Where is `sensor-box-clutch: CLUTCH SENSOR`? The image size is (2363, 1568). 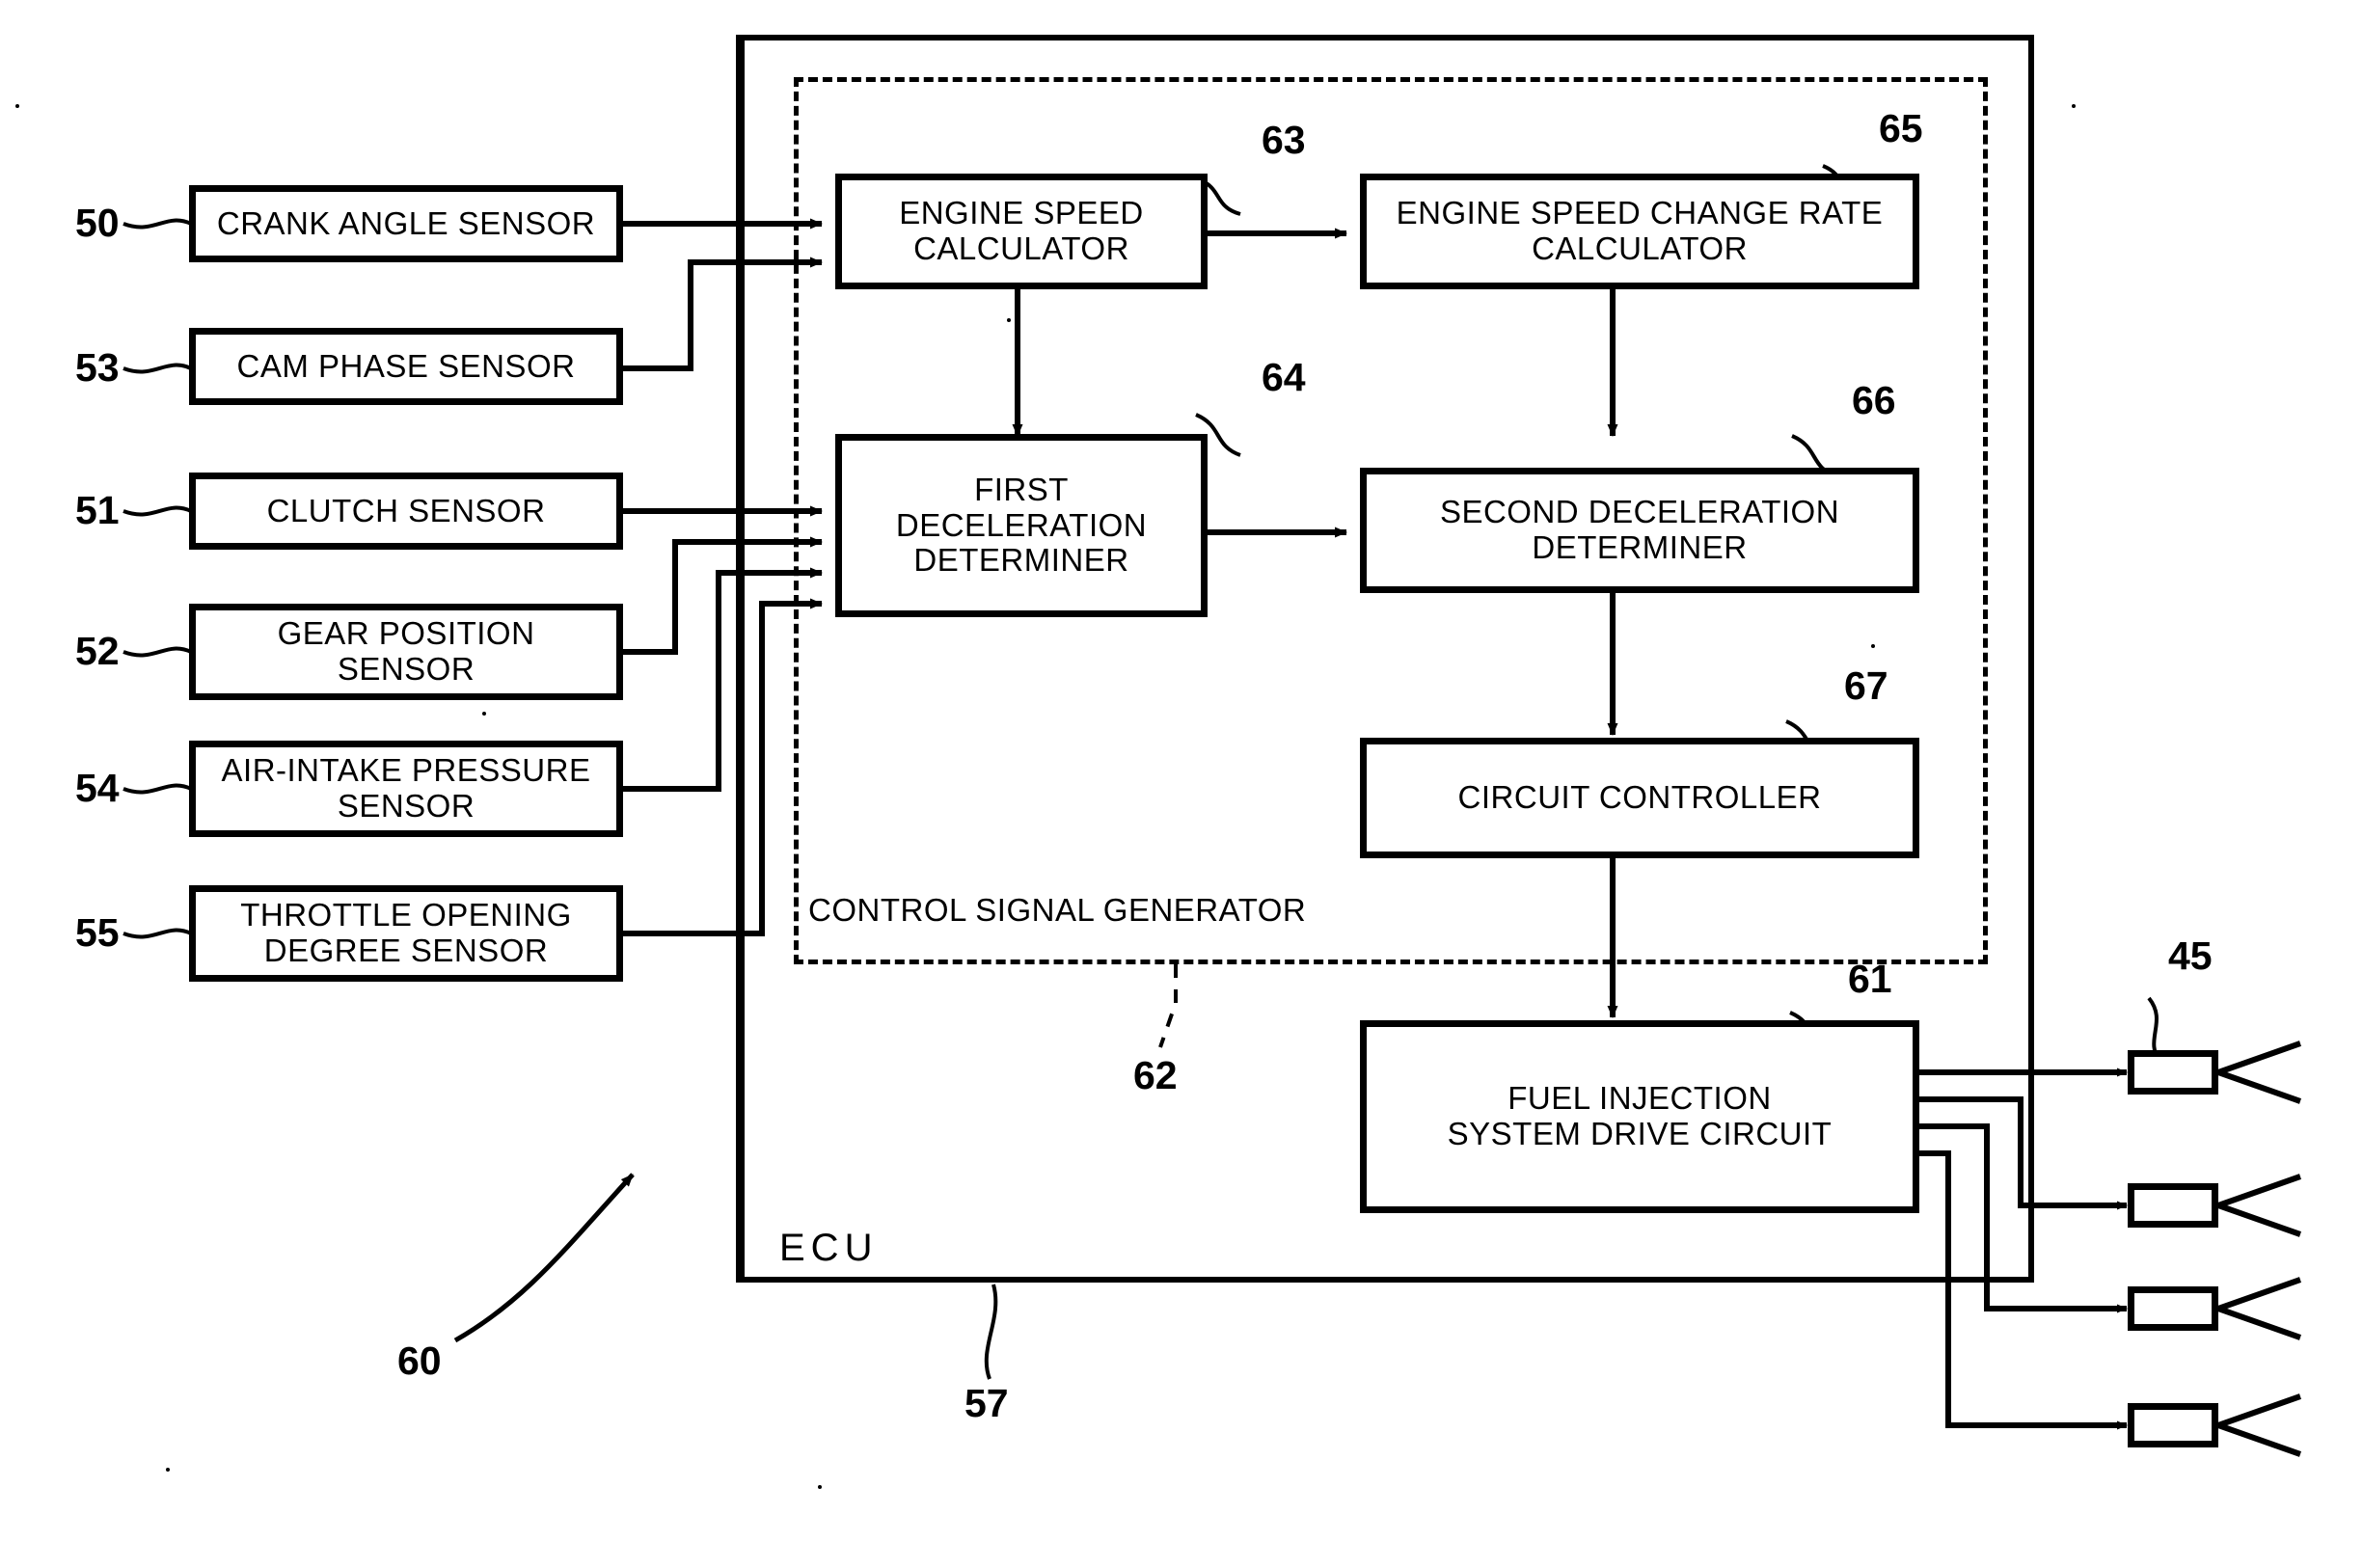 sensor-box-clutch: CLUTCH SENSOR is located at coordinates (406, 512).